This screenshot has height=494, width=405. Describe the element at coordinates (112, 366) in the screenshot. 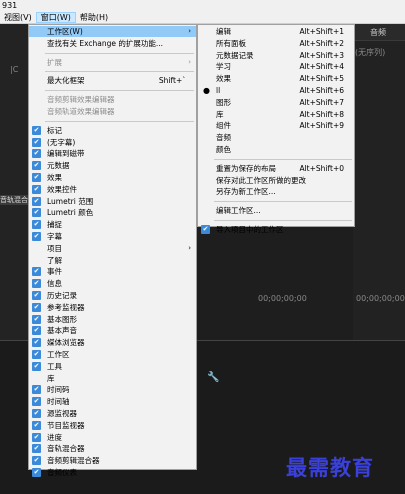

I see `window-menu-item-30: ✔ 工具` at that location.